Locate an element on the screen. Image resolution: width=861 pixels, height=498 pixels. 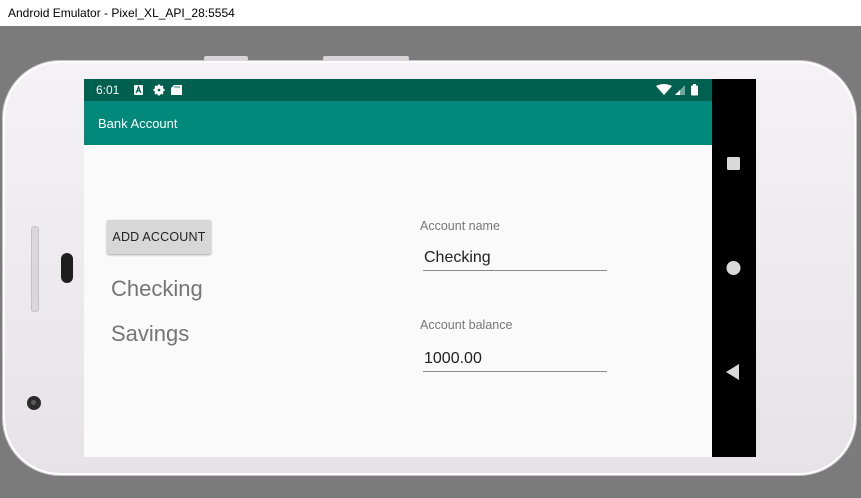
status-notification-icons is located at coordinates (158, 90).